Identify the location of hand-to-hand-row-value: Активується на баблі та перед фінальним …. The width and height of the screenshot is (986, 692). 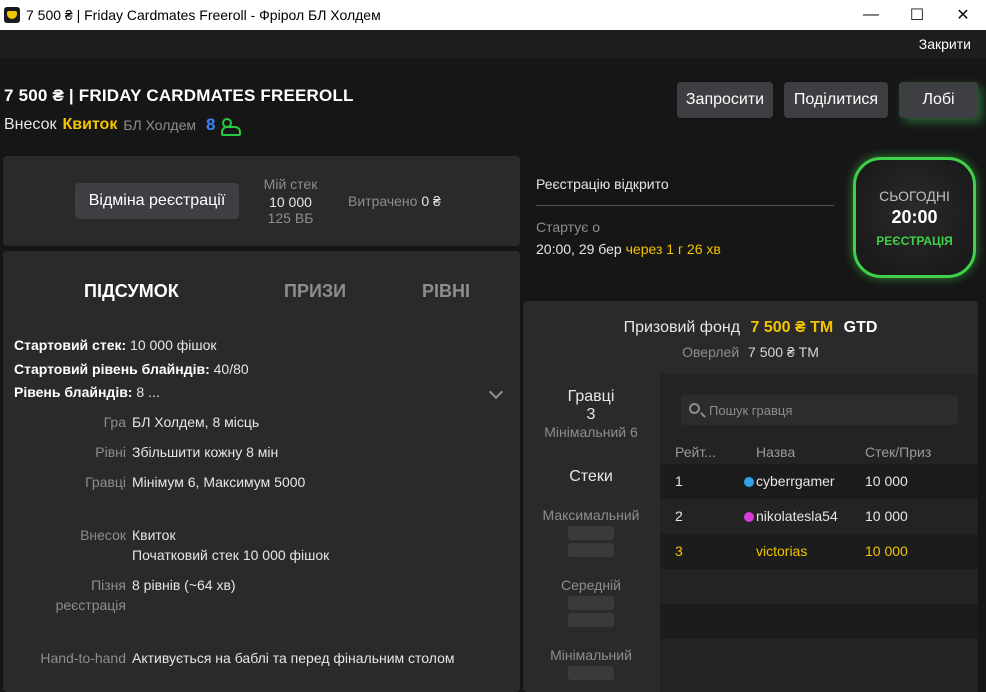
(293, 658).